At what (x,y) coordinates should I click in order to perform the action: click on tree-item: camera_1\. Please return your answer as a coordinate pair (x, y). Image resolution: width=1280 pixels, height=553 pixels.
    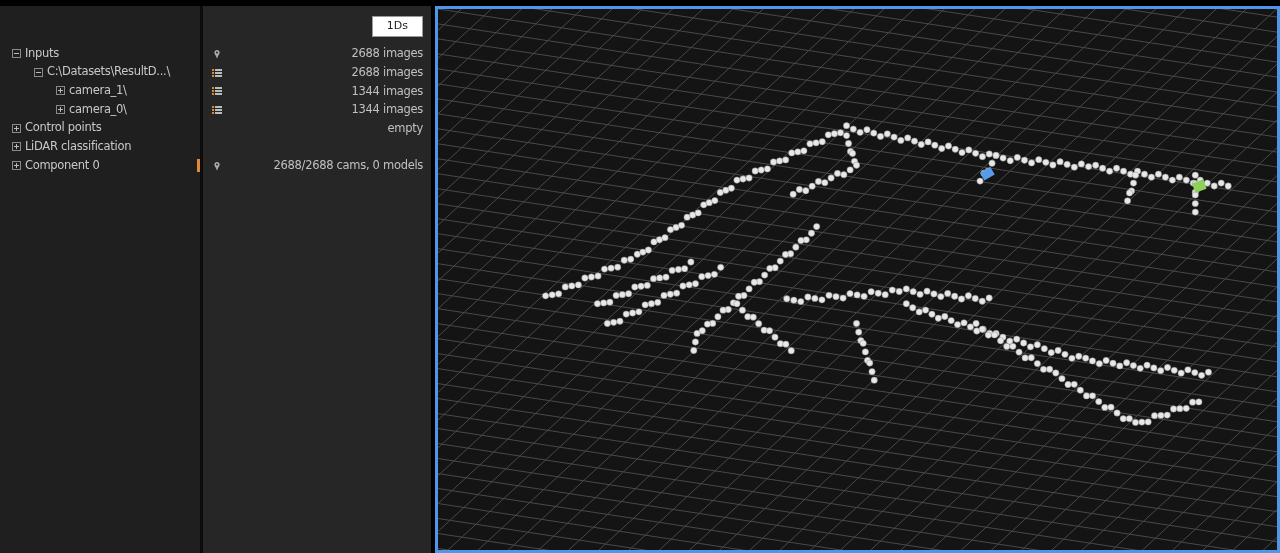
    Looking at the image, I should click on (98, 91).